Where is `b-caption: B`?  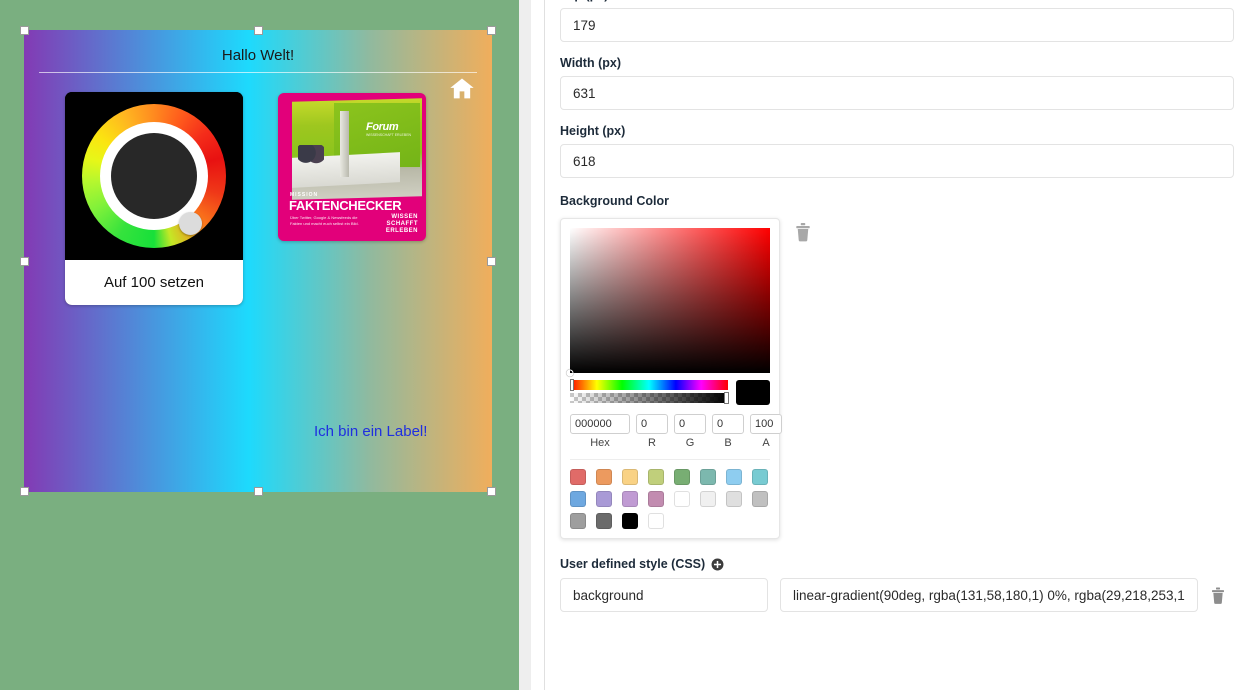 b-caption: B is located at coordinates (728, 443).